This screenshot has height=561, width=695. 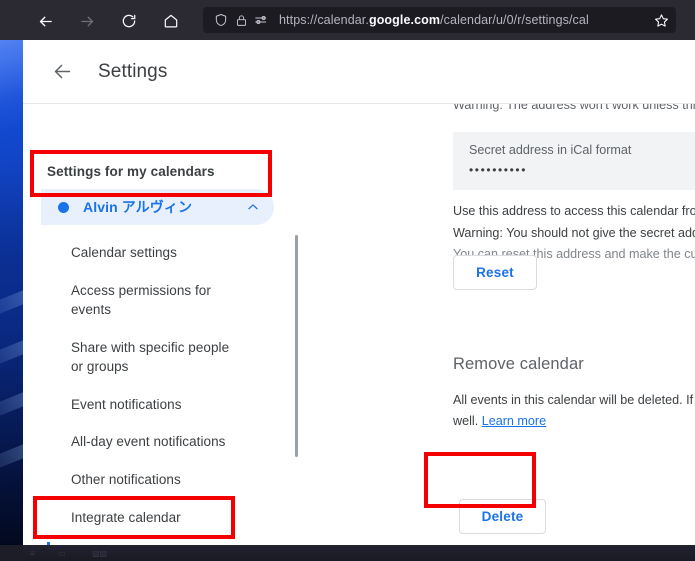 I want to click on site-permissions-icon, so click(x=261, y=20).